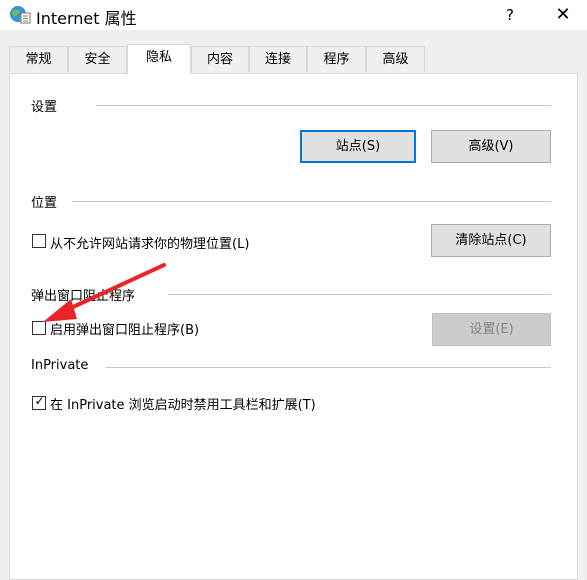 Image resolution: width=587 pixels, height=580 pixels. What do you see at coordinates (395, 59) in the screenshot?
I see `tab-advanced: 高级` at bounding box center [395, 59].